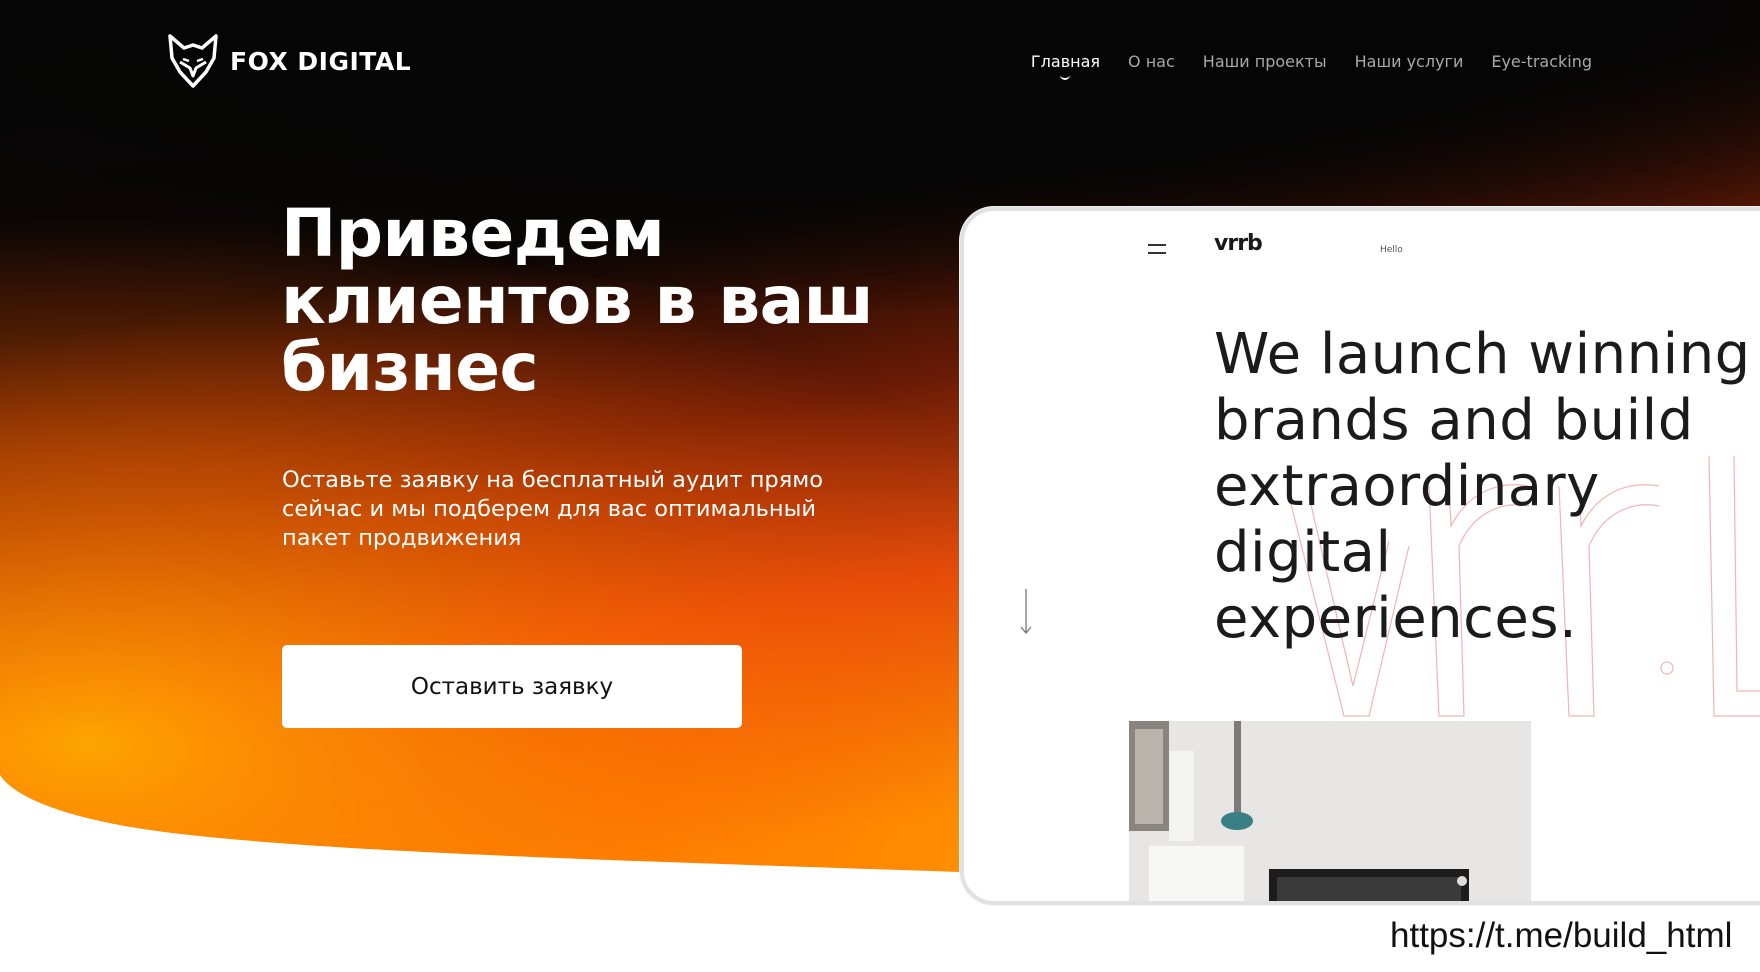 The height and width of the screenshot is (972, 1760). I want to click on nav-item-projects: Наши проекты, so click(1265, 61).